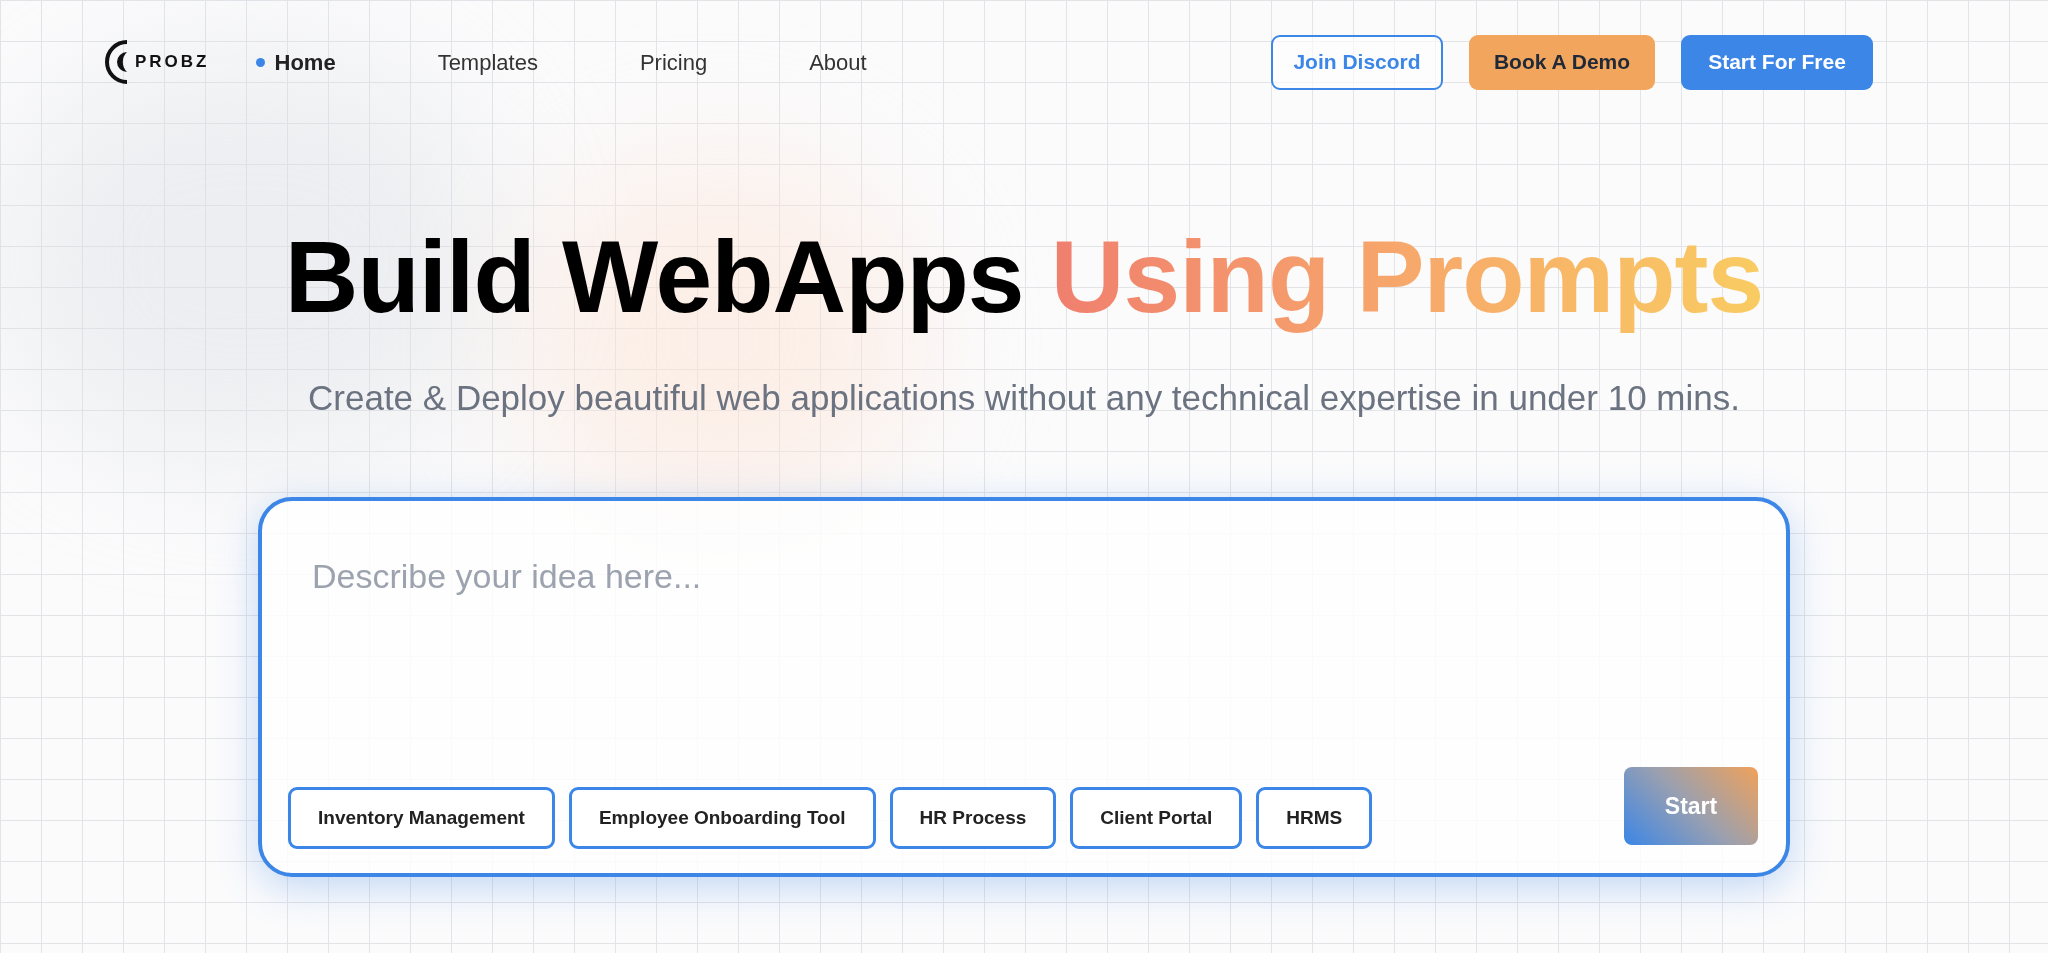 Image resolution: width=2048 pixels, height=953 pixels. I want to click on suggestion-chip: Inventory Management, so click(421, 817).